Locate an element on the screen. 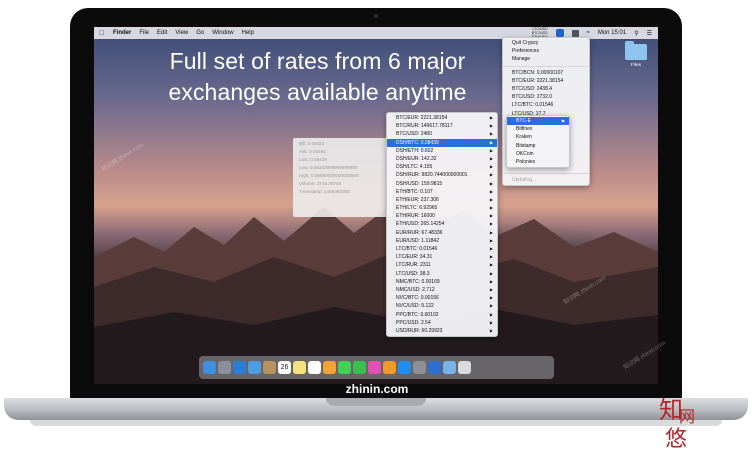 The width and height of the screenshot is (752, 468). site-logo: 知 网 悠 is located at coordinates (677, 424).